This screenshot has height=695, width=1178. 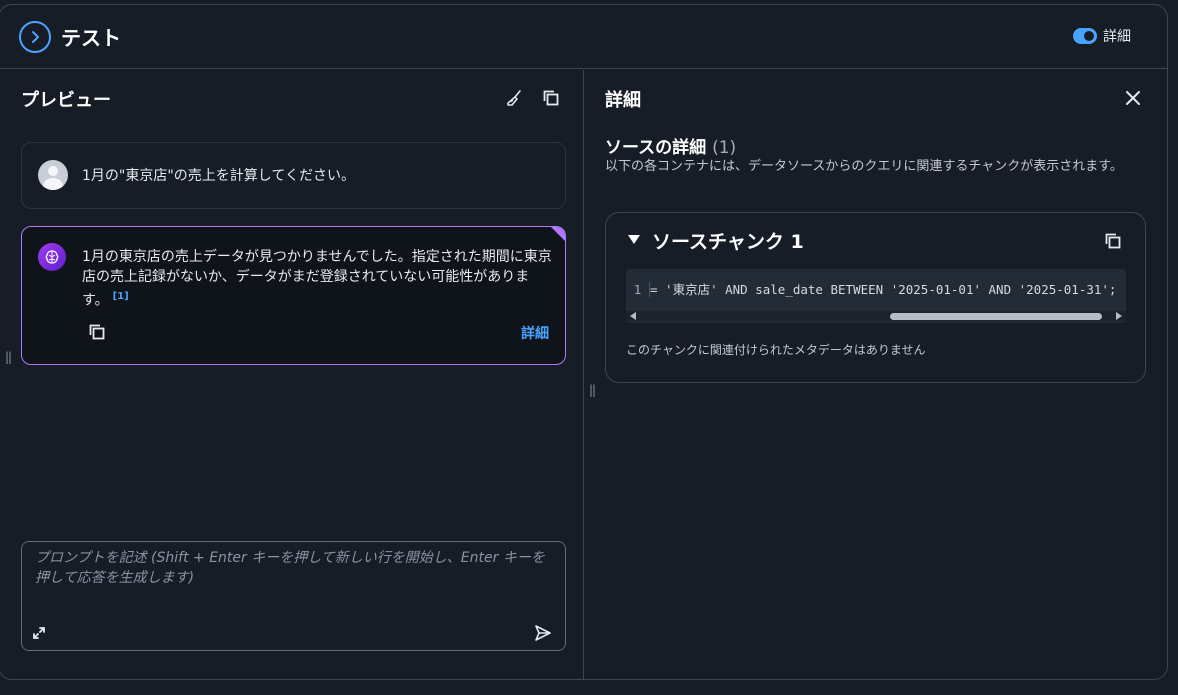 I want to click on line-number: 1, so click(x=638, y=289).